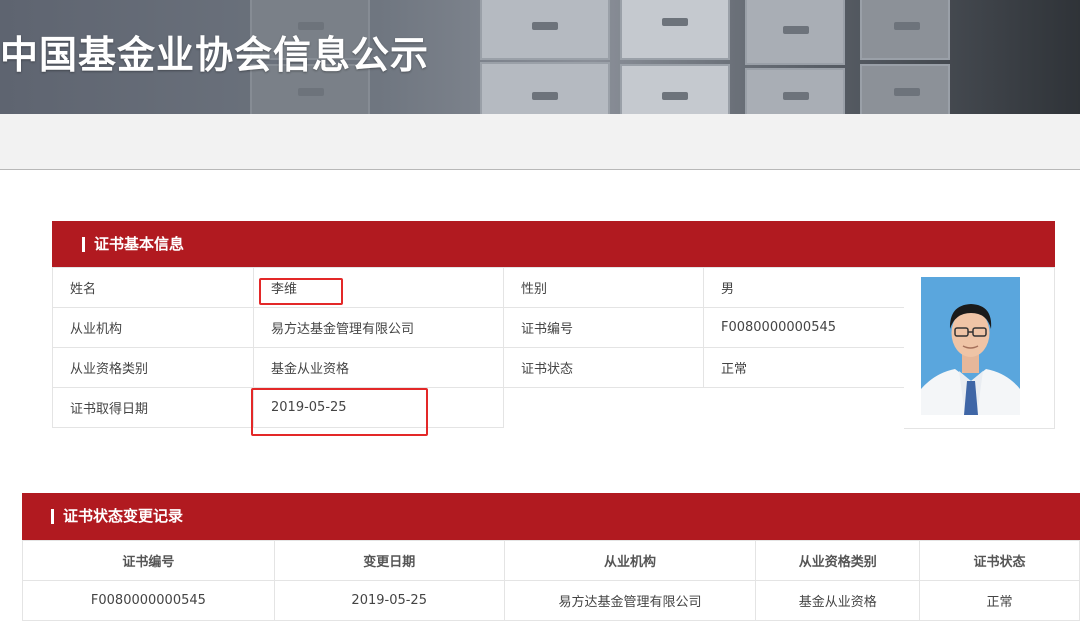 This screenshot has width=1080, height=621. I want to click on table-row: 从业资格类别 基金从业资格 证书状态 正常, so click(478, 367).